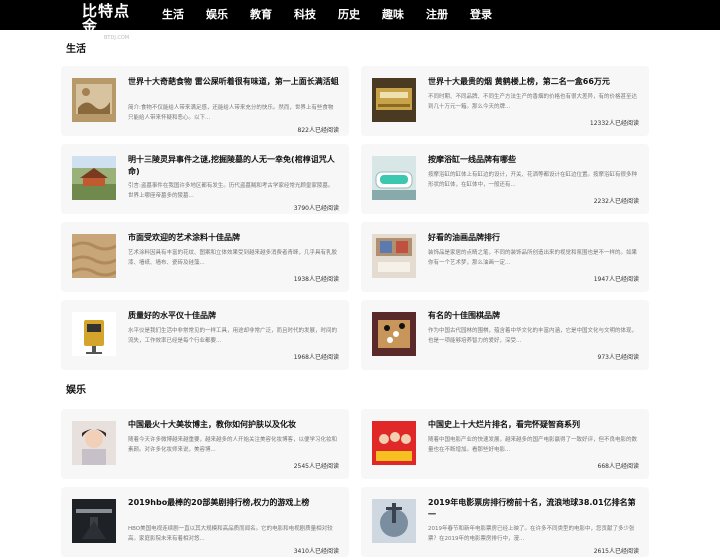 The width and height of the screenshot is (720, 557). I want to click on read-count: 973人已经阅读, so click(618, 357).